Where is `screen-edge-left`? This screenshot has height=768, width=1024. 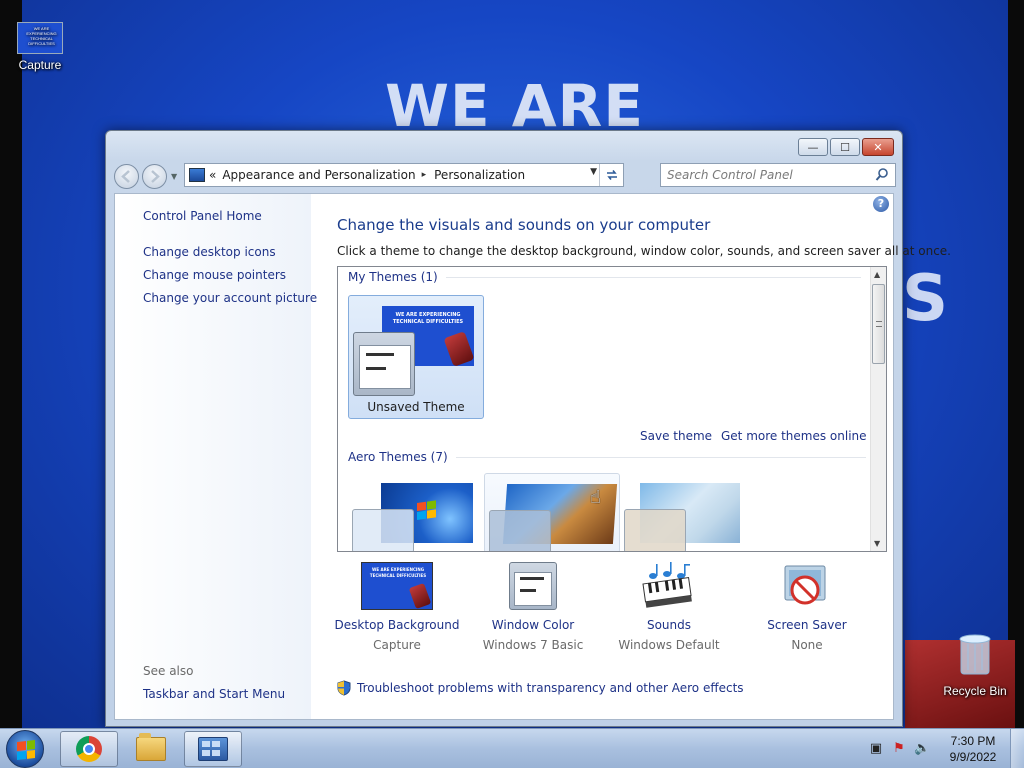
screen-edge-left is located at coordinates (11, 364).